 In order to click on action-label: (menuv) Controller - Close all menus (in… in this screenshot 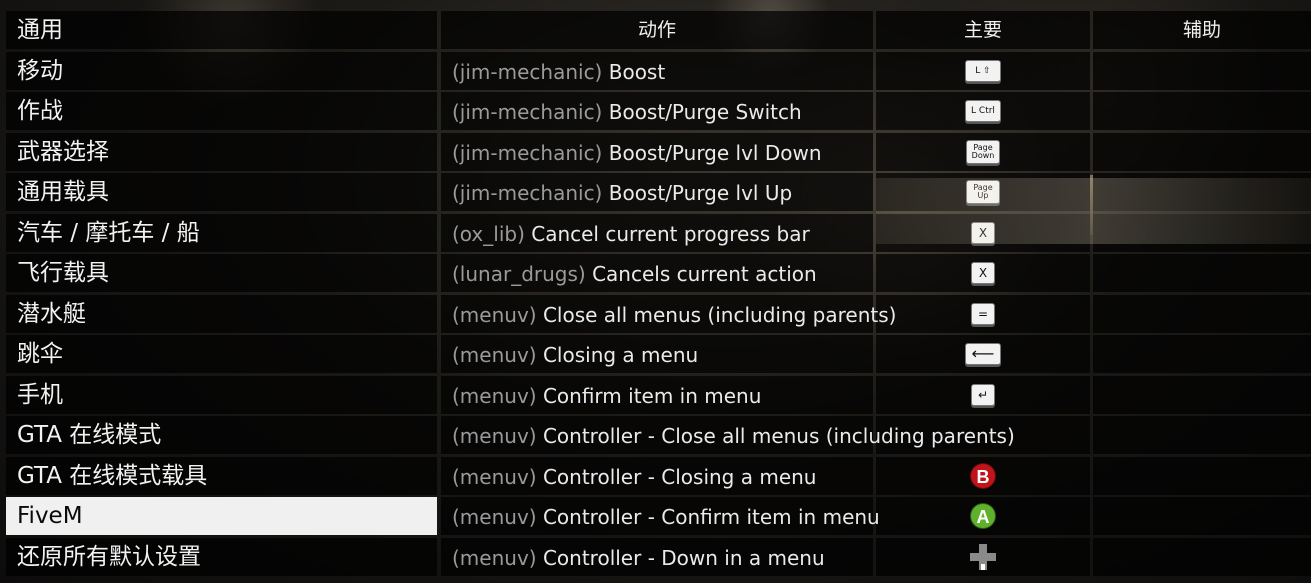, I will do `click(733, 435)`.